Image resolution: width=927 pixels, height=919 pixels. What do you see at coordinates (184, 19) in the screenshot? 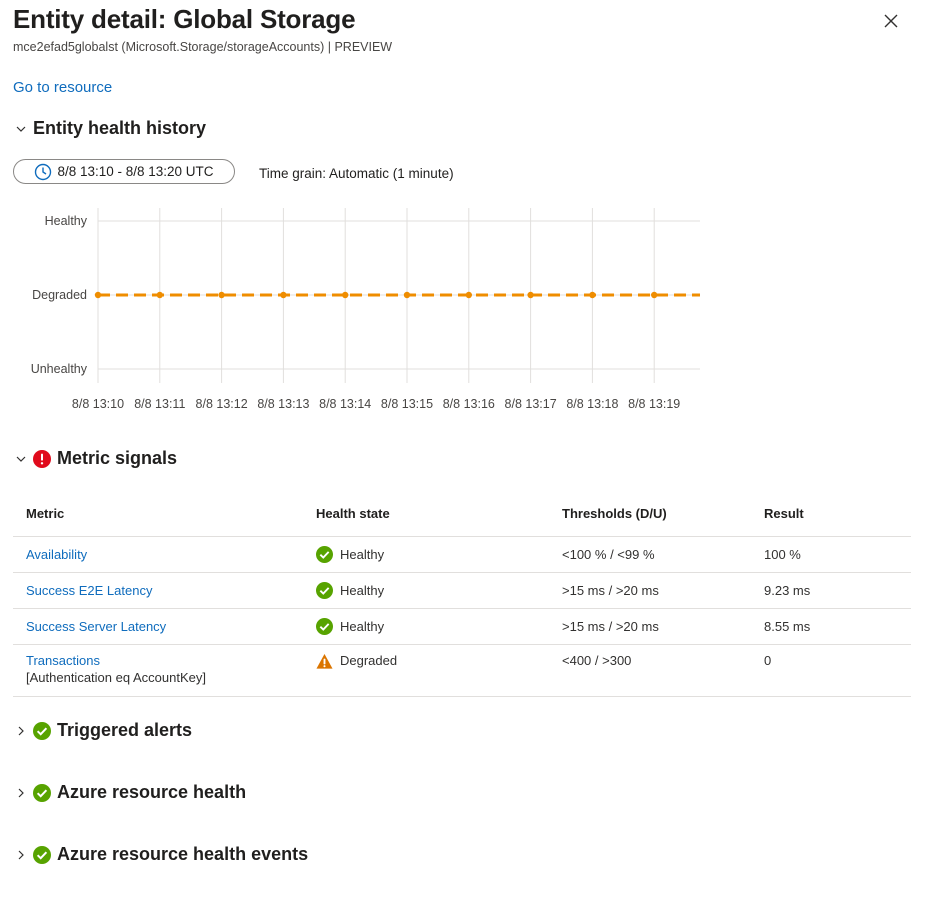
I see `page-title: Entity detail: Global Storage` at bounding box center [184, 19].